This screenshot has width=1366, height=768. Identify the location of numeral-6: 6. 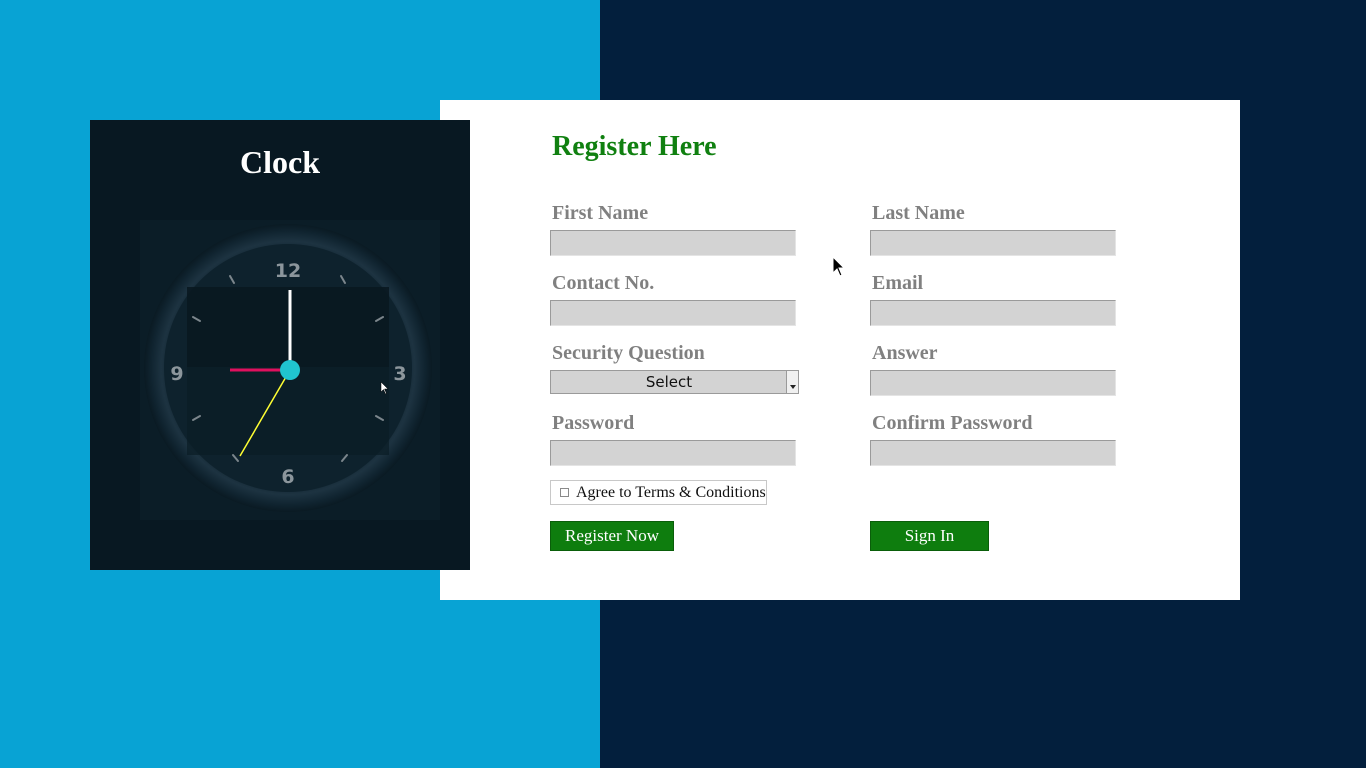
(287, 477).